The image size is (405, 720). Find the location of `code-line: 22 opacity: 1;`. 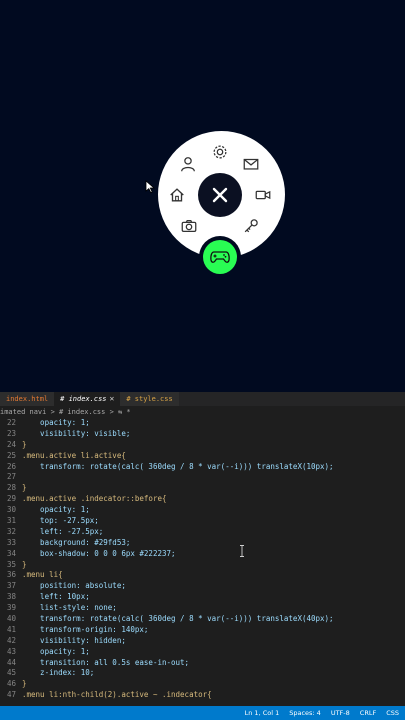

code-line: 22 opacity: 1; is located at coordinates (202, 423).